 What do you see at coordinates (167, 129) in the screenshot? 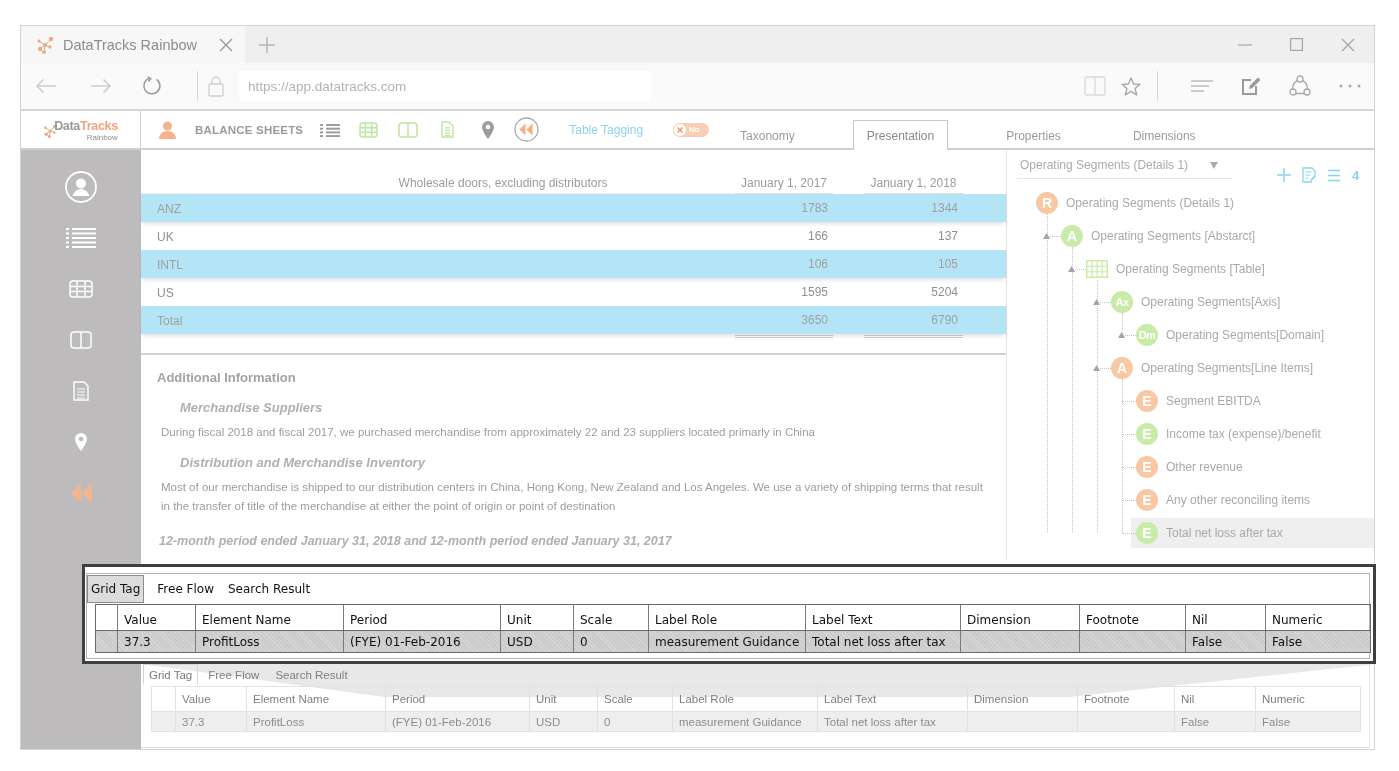
I see `person-icon` at bounding box center [167, 129].